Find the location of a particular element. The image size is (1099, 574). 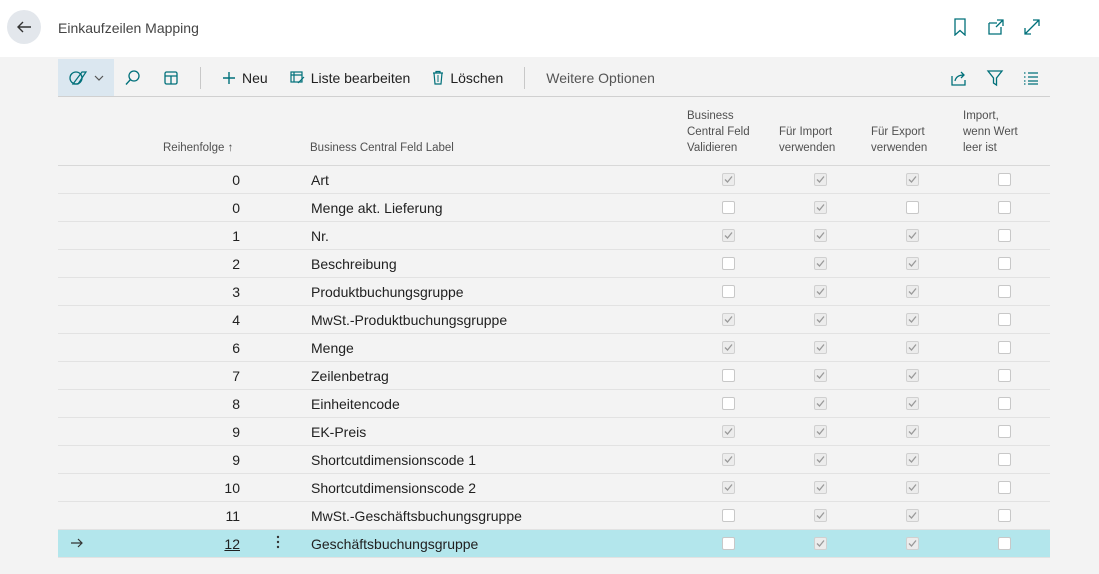

more-options-button: Weitere Optionen is located at coordinates (600, 77).